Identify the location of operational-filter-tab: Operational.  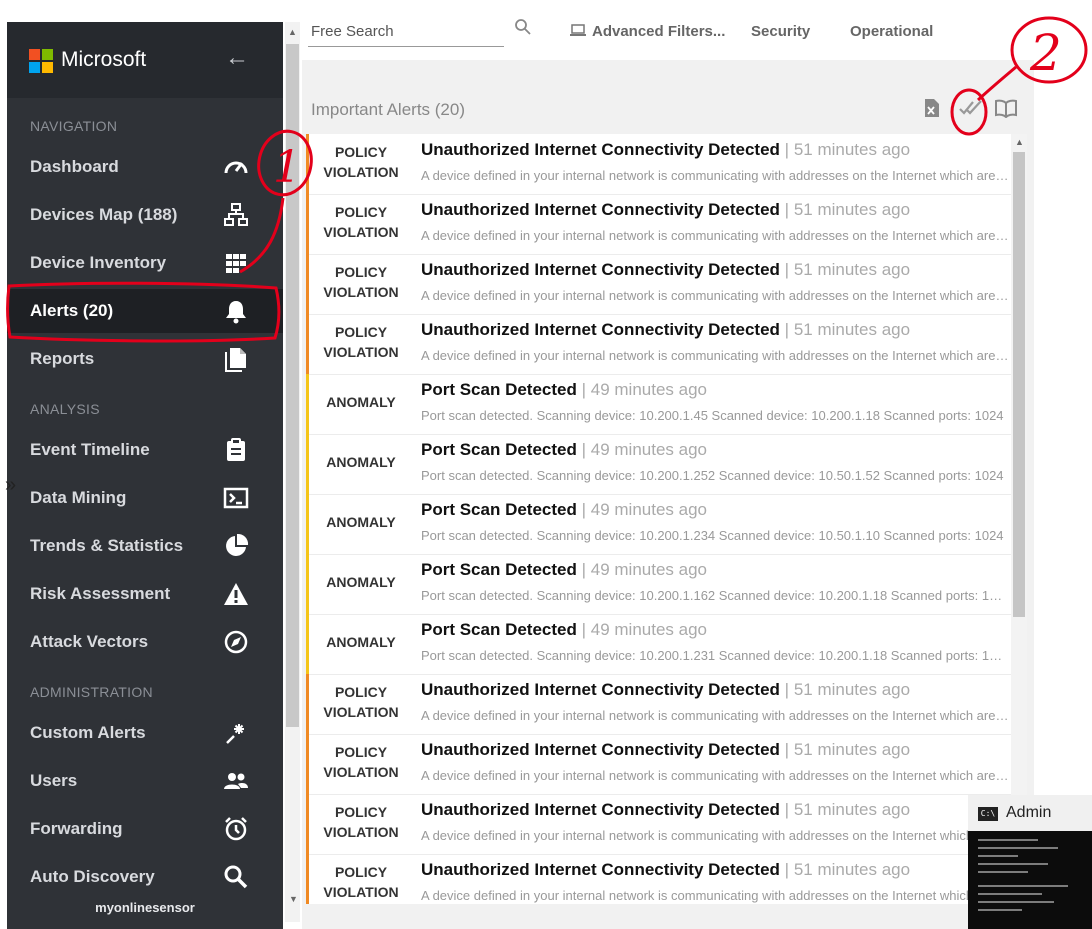
(891, 31).